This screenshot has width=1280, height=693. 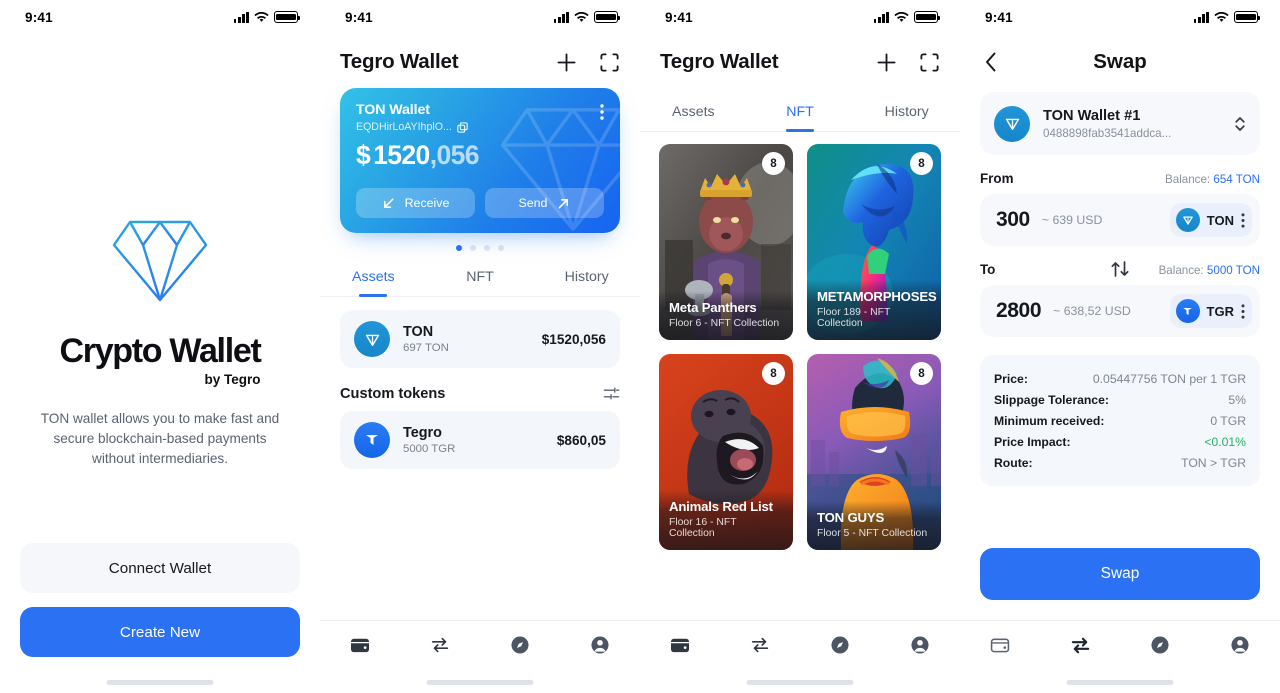 What do you see at coordinates (874, 452) in the screenshot?
I see `nft-card: 8 TON GUYS Floor 5 - NFT Collection` at bounding box center [874, 452].